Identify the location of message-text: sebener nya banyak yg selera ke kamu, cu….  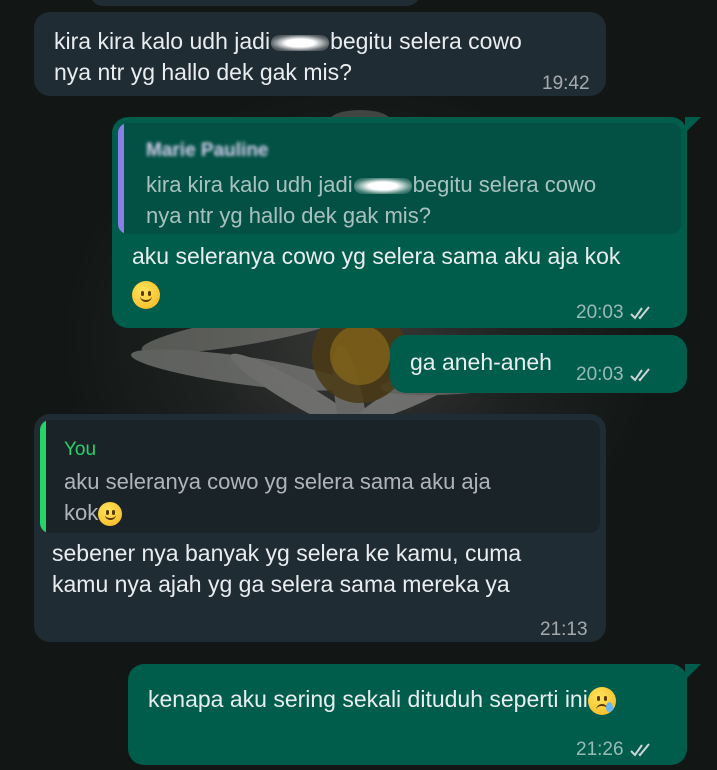
(287, 568).